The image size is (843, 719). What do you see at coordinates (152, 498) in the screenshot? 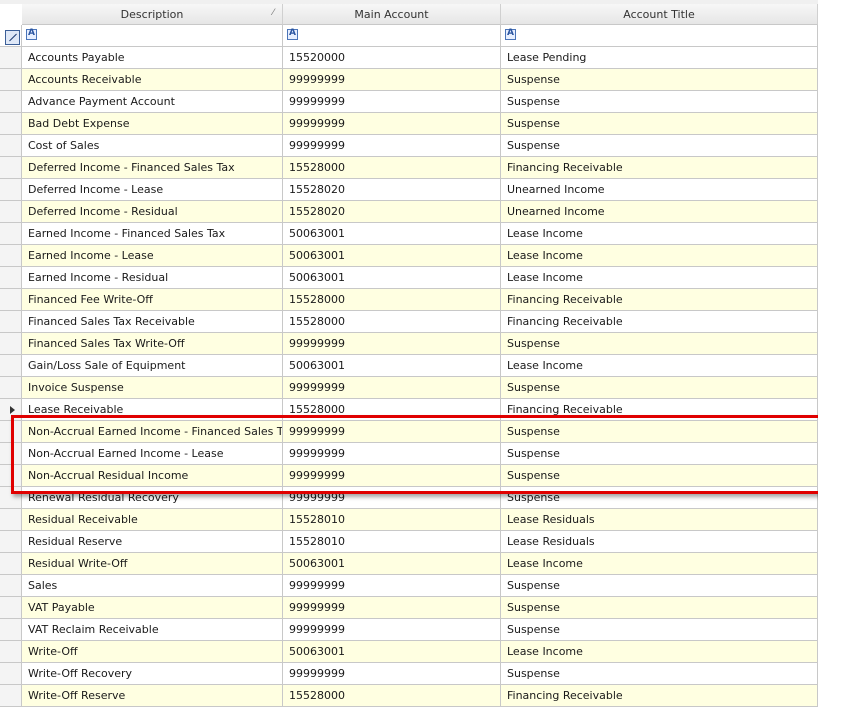
I see `description-cell: Renewal Residual Recovery` at bounding box center [152, 498].